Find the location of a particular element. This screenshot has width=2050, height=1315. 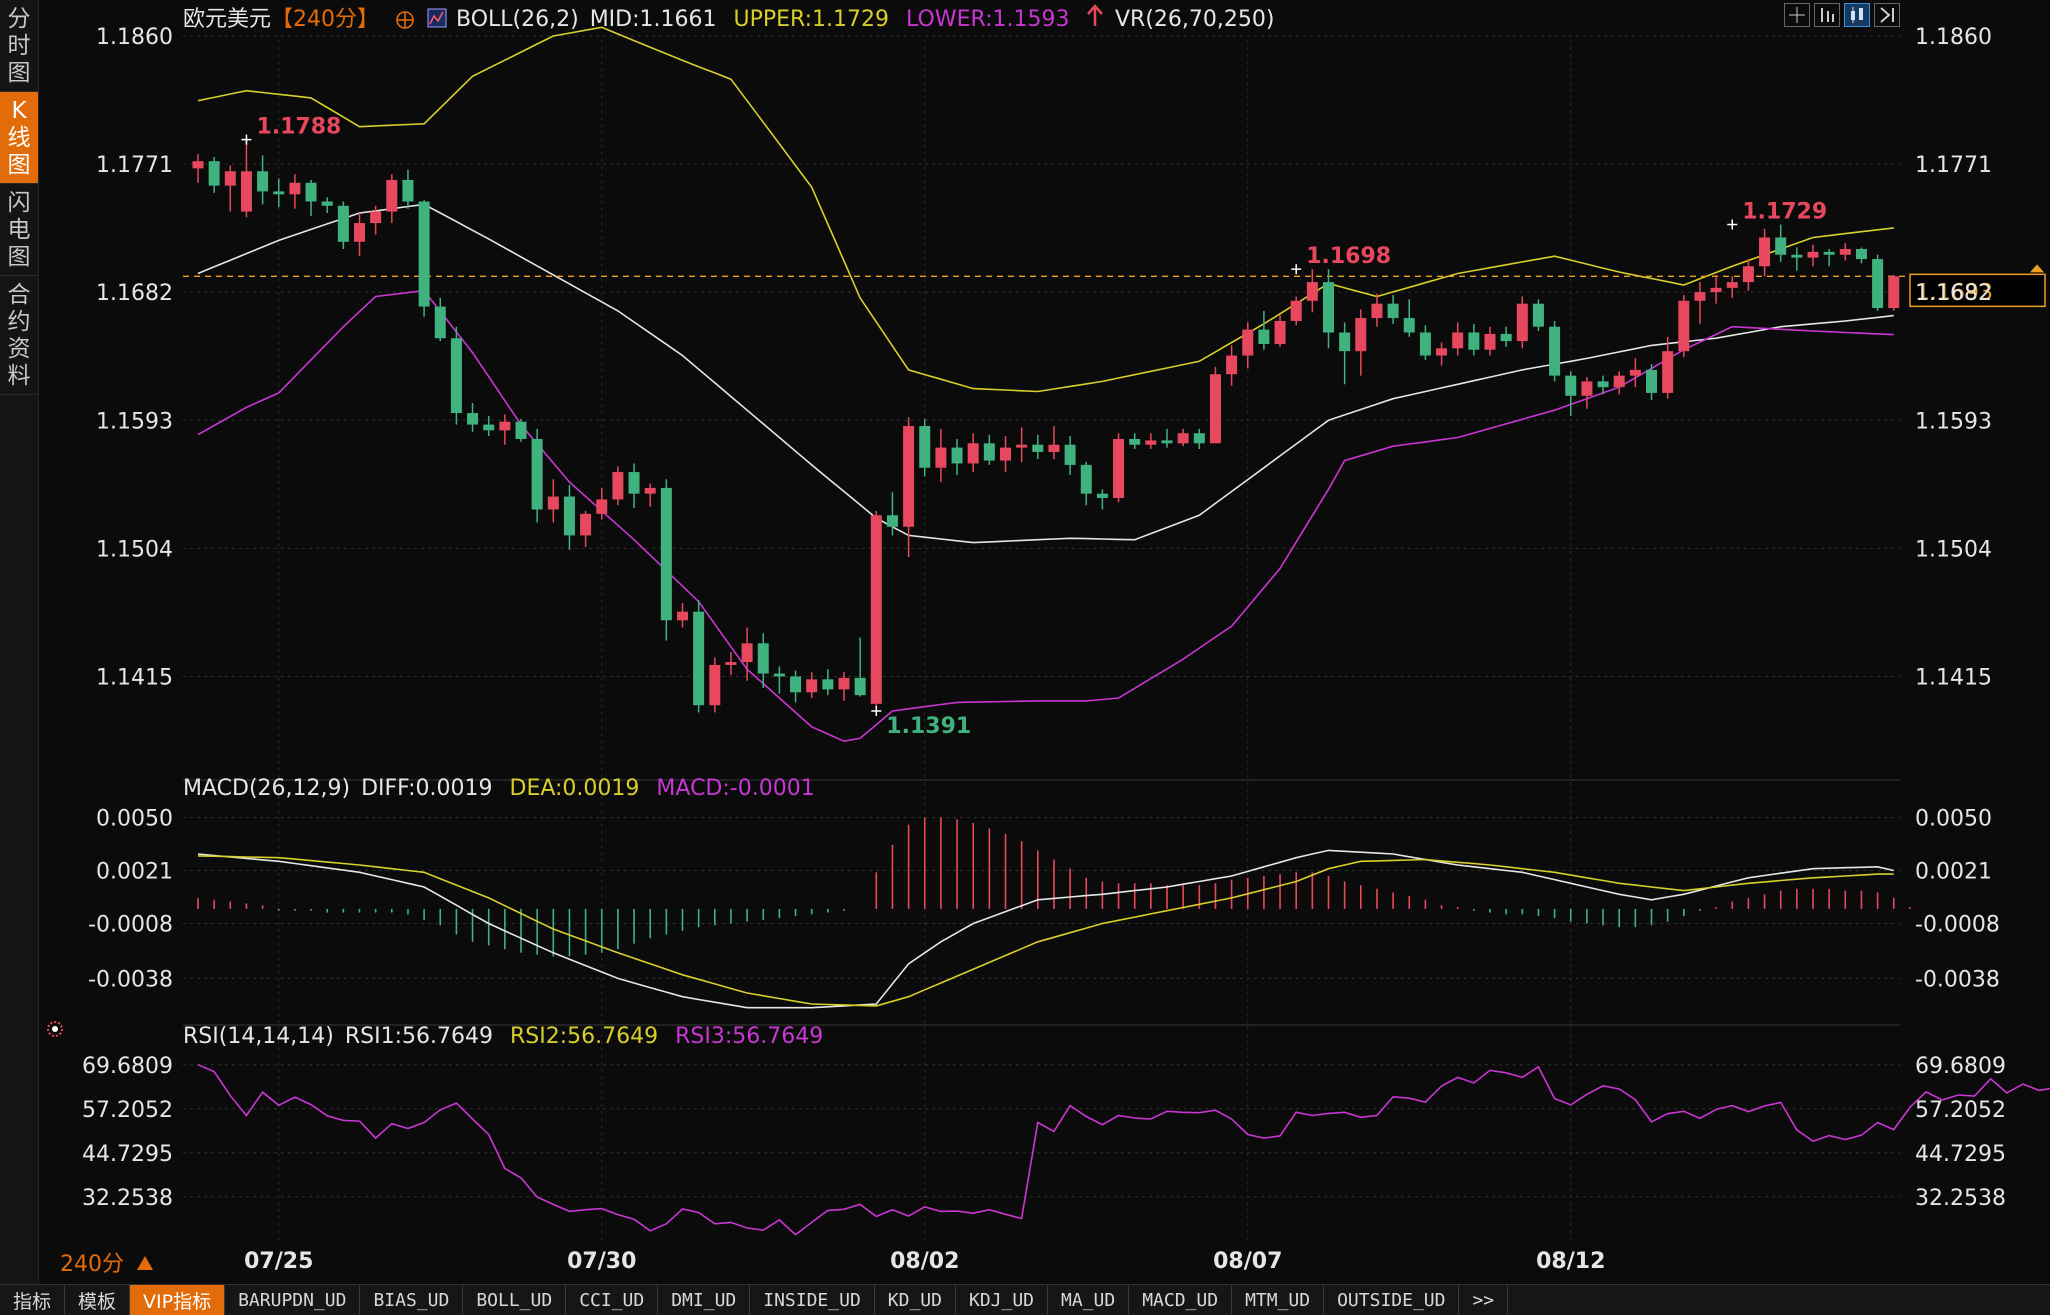

forward-tool-icon is located at coordinates (1887, 15).